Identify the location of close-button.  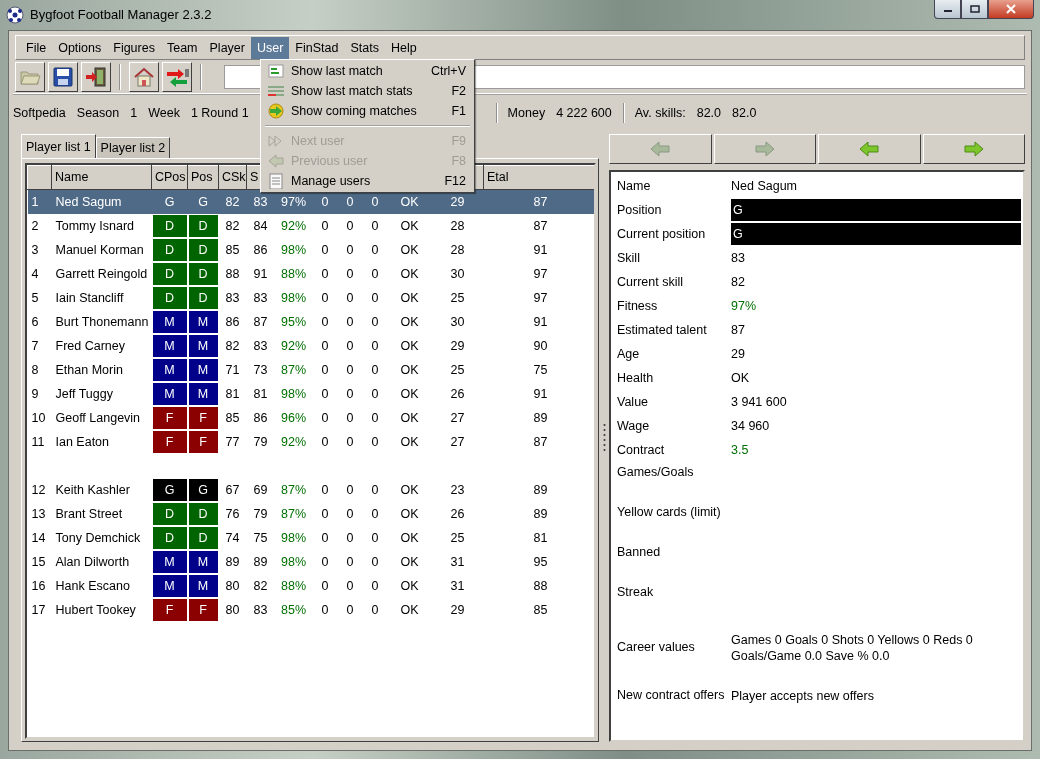
(1011, 9).